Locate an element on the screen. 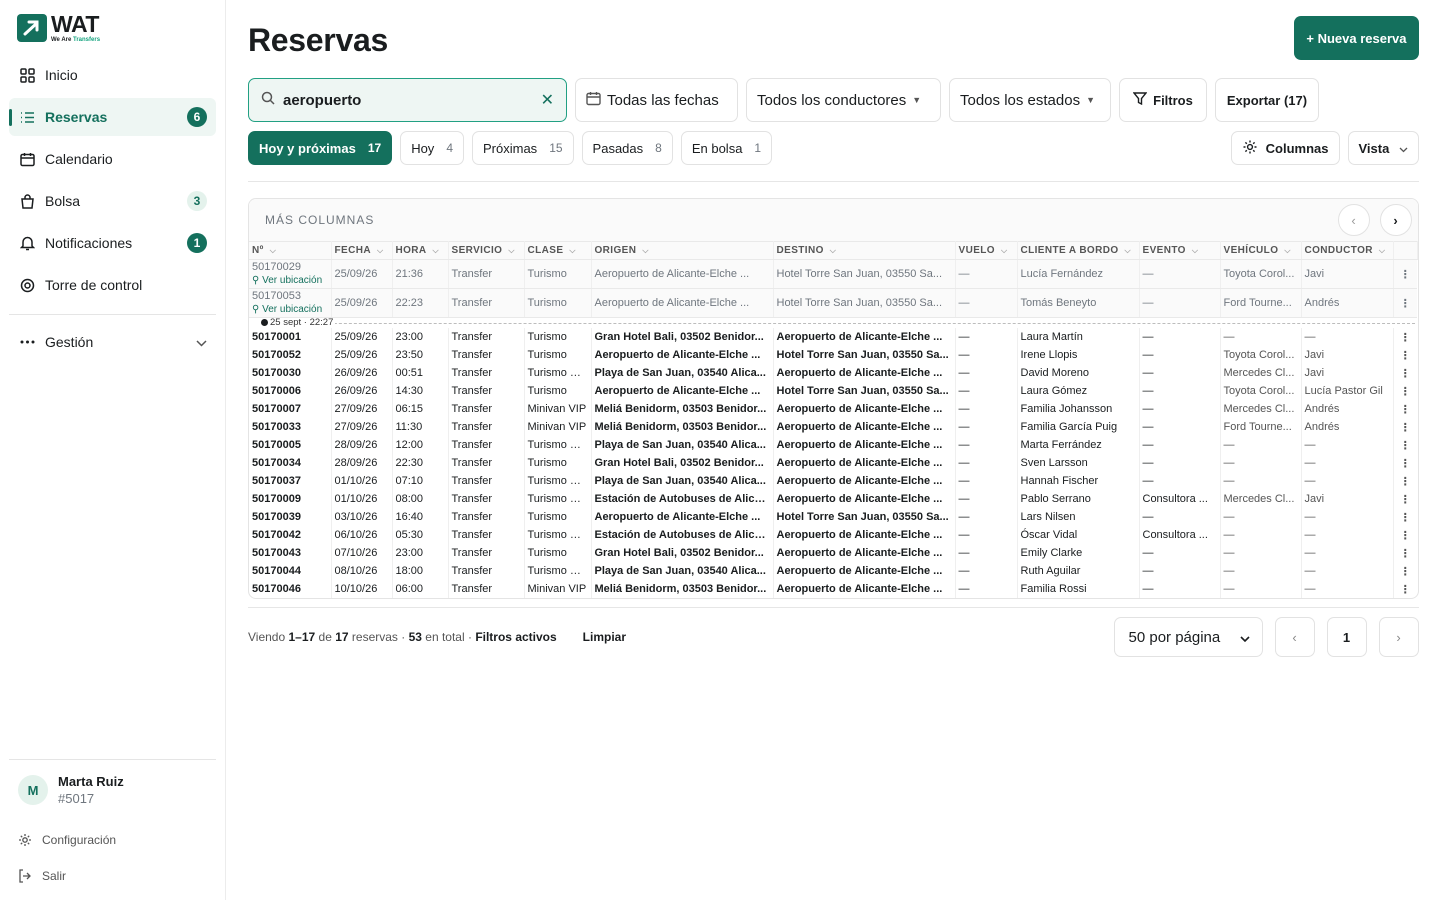  search-field: ✕ is located at coordinates (407, 100).